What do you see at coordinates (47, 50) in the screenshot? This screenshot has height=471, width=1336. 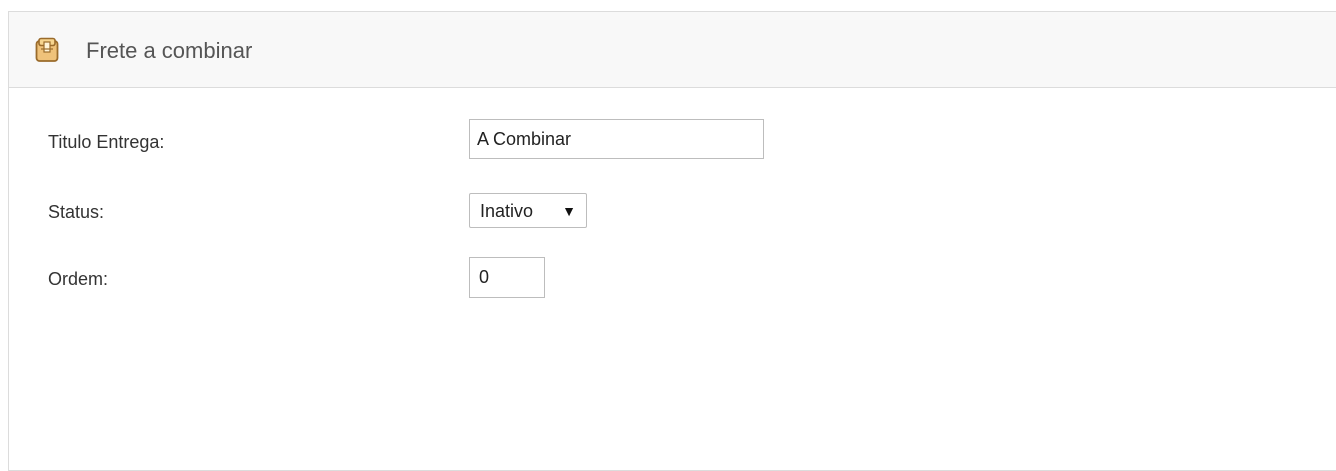 I see `package-box-icon` at bounding box center [47, 50].